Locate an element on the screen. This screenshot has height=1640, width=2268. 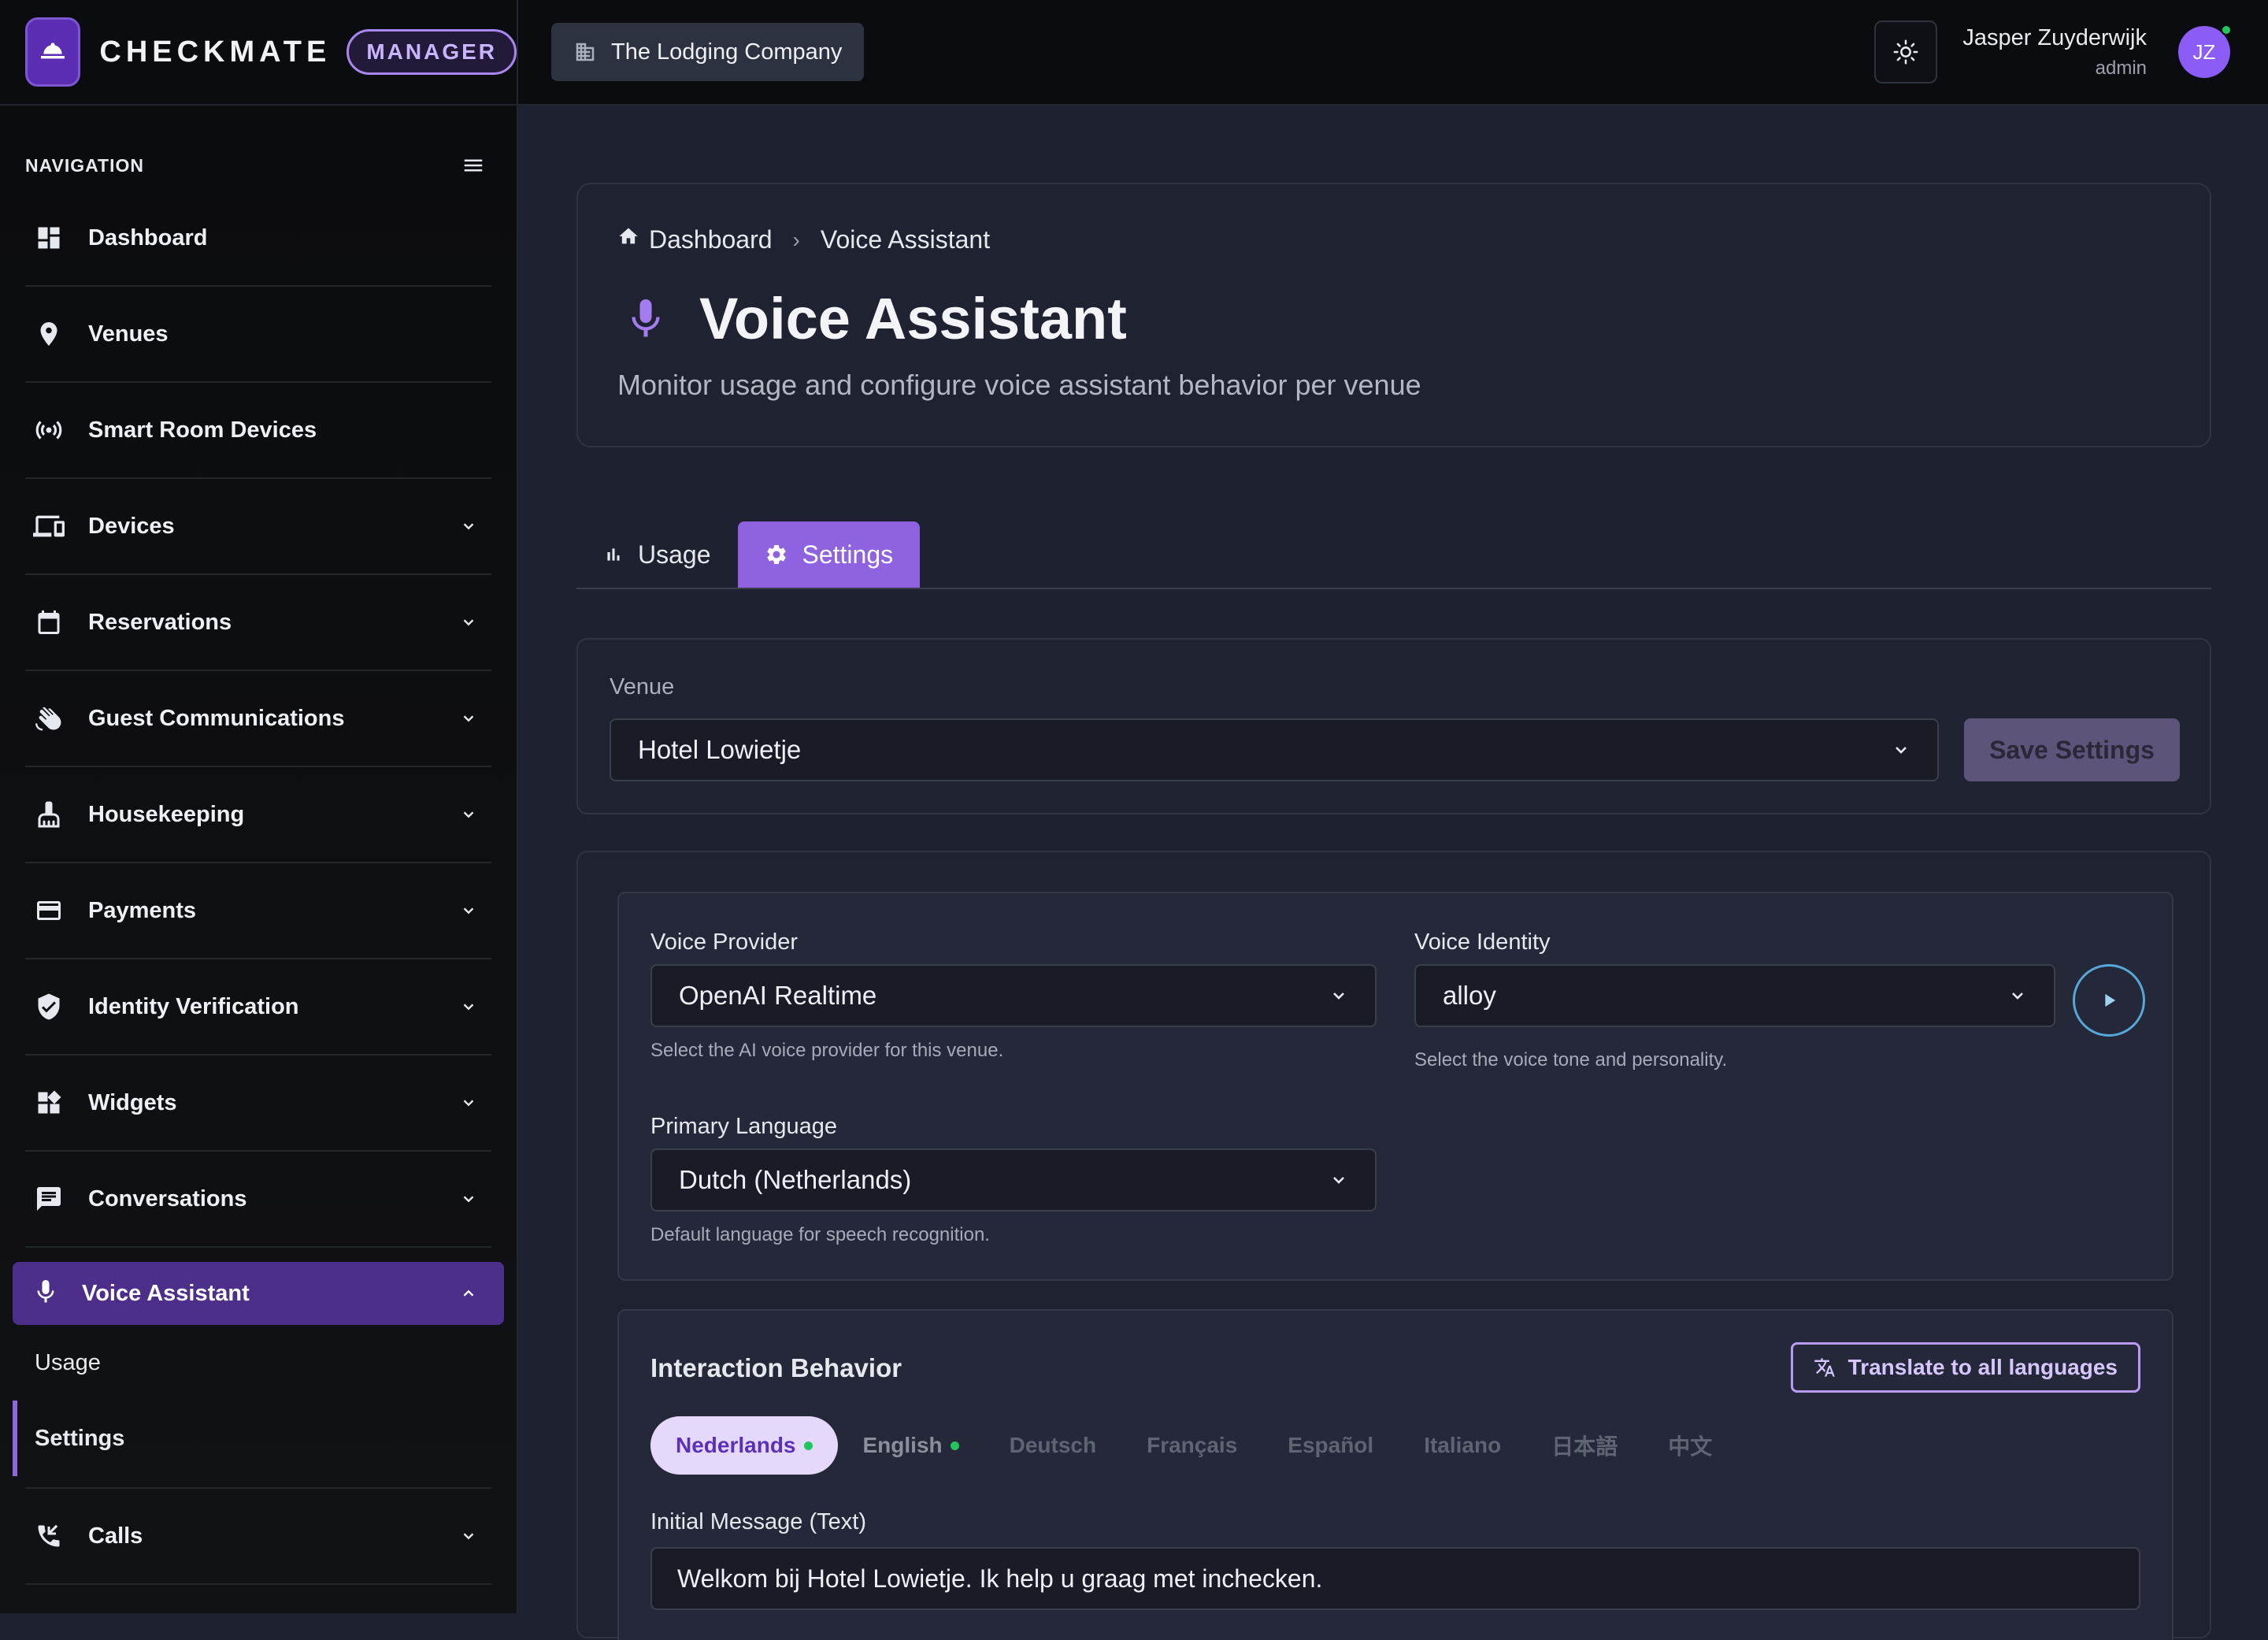
language-tab-fr: Français is located at coordinates (1191, 1445).